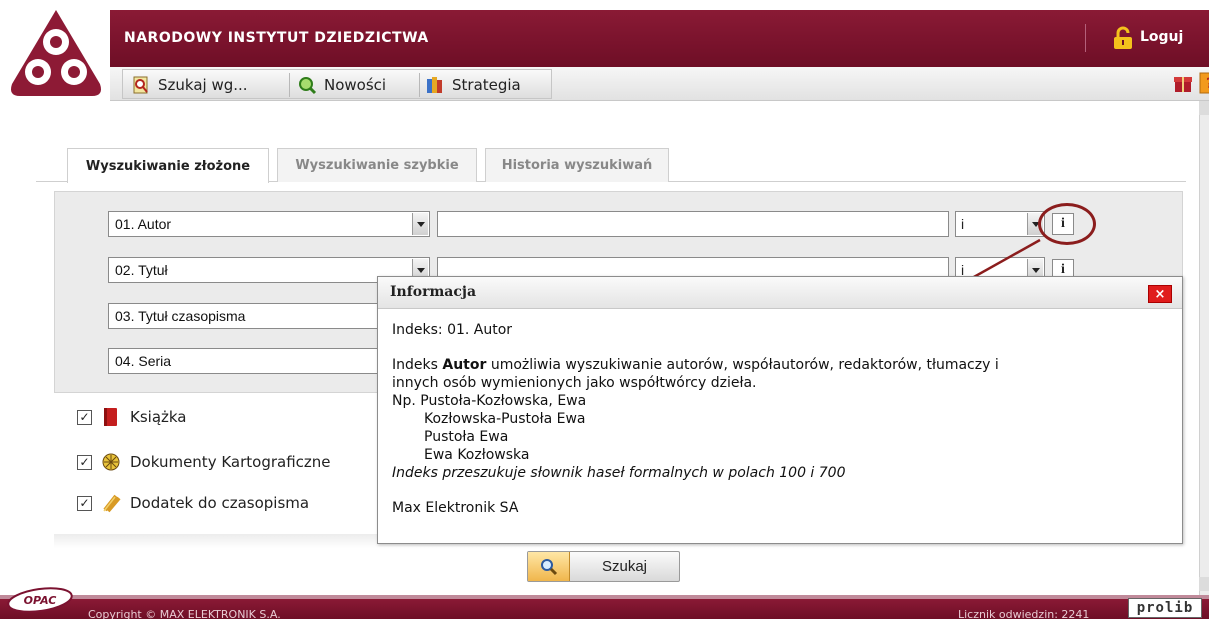 This screenshot has height=619, width=1209. I want to click on index-select-value: 02. Tytuł, so click(141, 270).